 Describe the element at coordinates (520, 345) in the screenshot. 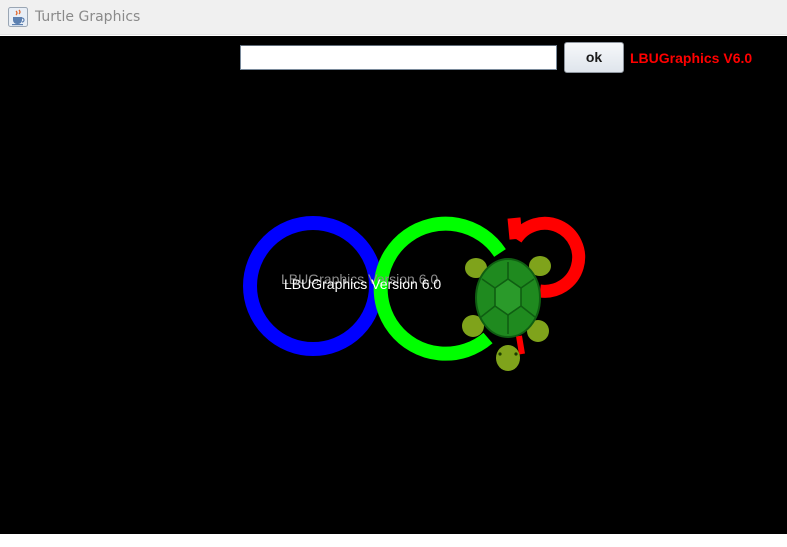

I see `red-tail-stroke` at that location.